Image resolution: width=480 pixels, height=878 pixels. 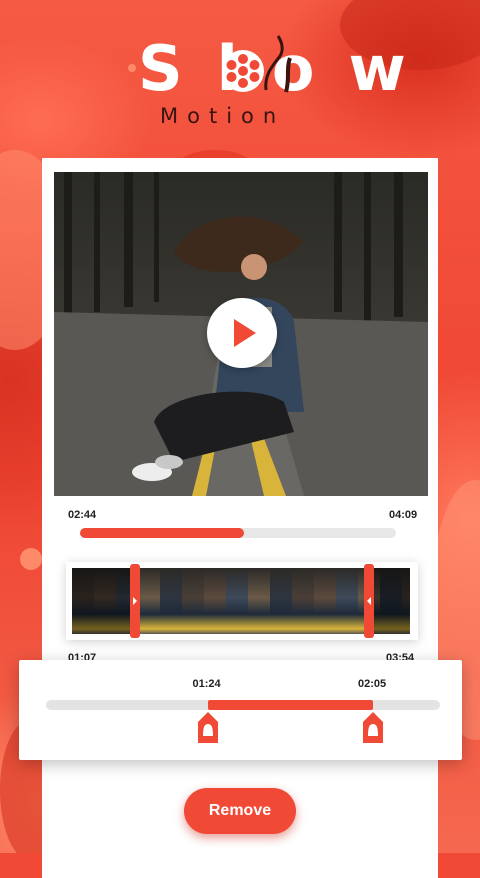 I want to click on range-start-label: 01:24, so click(x=206, y=684).